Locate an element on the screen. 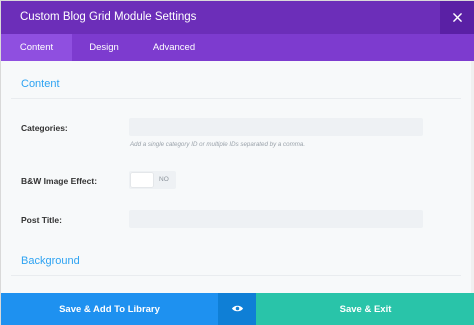 Image resolution: width=474 pixels, height=325 pixels. post-title-input is located at coordinates (276, 219).